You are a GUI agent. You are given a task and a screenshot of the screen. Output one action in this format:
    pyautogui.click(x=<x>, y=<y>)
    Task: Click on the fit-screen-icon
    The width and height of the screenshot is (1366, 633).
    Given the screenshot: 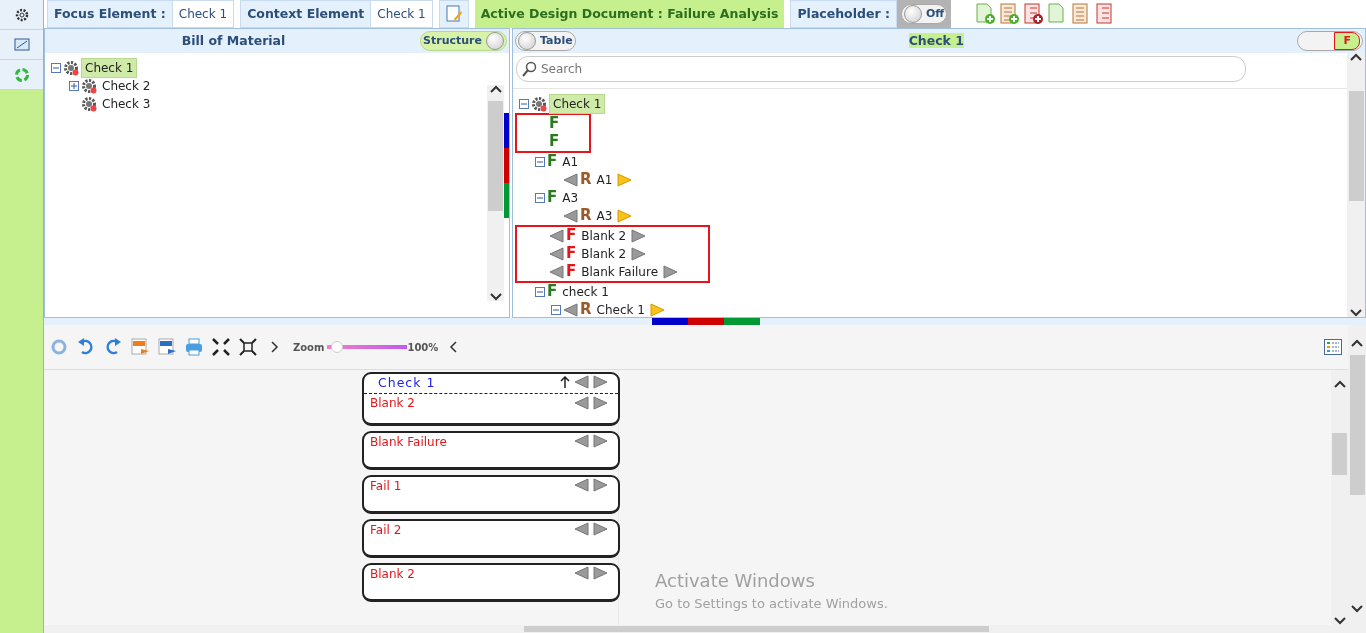 What is the action you would take?
    pyautogui.click(x=221, y=347)
    